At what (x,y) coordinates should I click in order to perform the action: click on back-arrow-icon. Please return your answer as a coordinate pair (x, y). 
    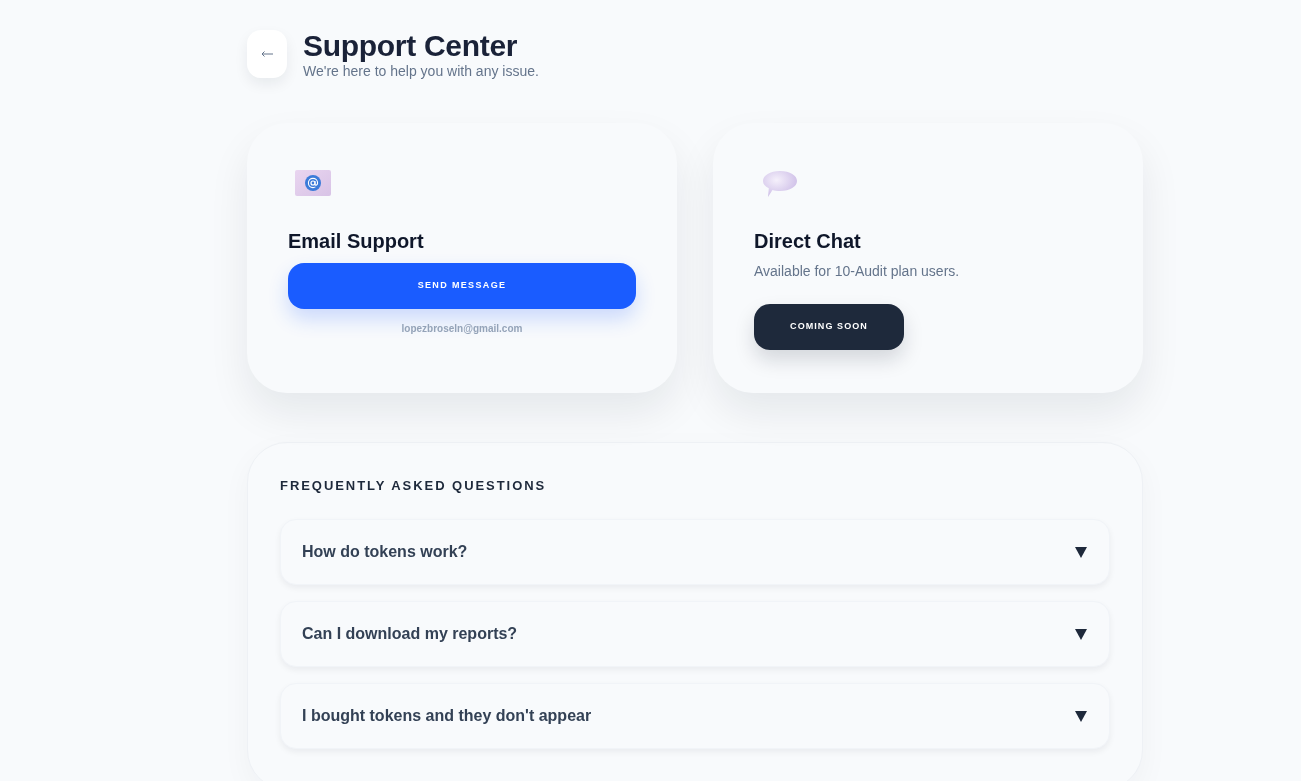
    Looking at the image, I should click on (267, 54).